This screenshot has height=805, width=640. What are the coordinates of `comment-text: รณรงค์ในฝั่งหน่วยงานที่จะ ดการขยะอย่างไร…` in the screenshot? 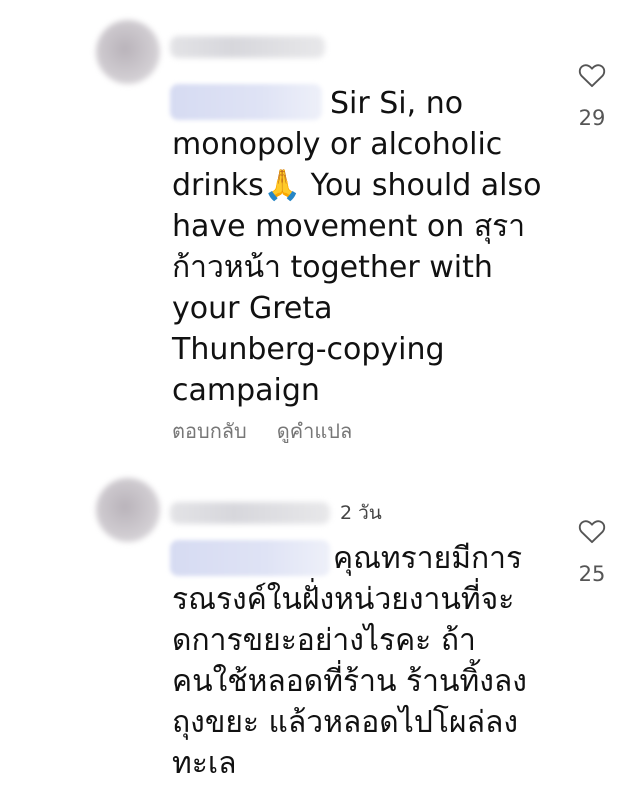 It's located at (349, 681).